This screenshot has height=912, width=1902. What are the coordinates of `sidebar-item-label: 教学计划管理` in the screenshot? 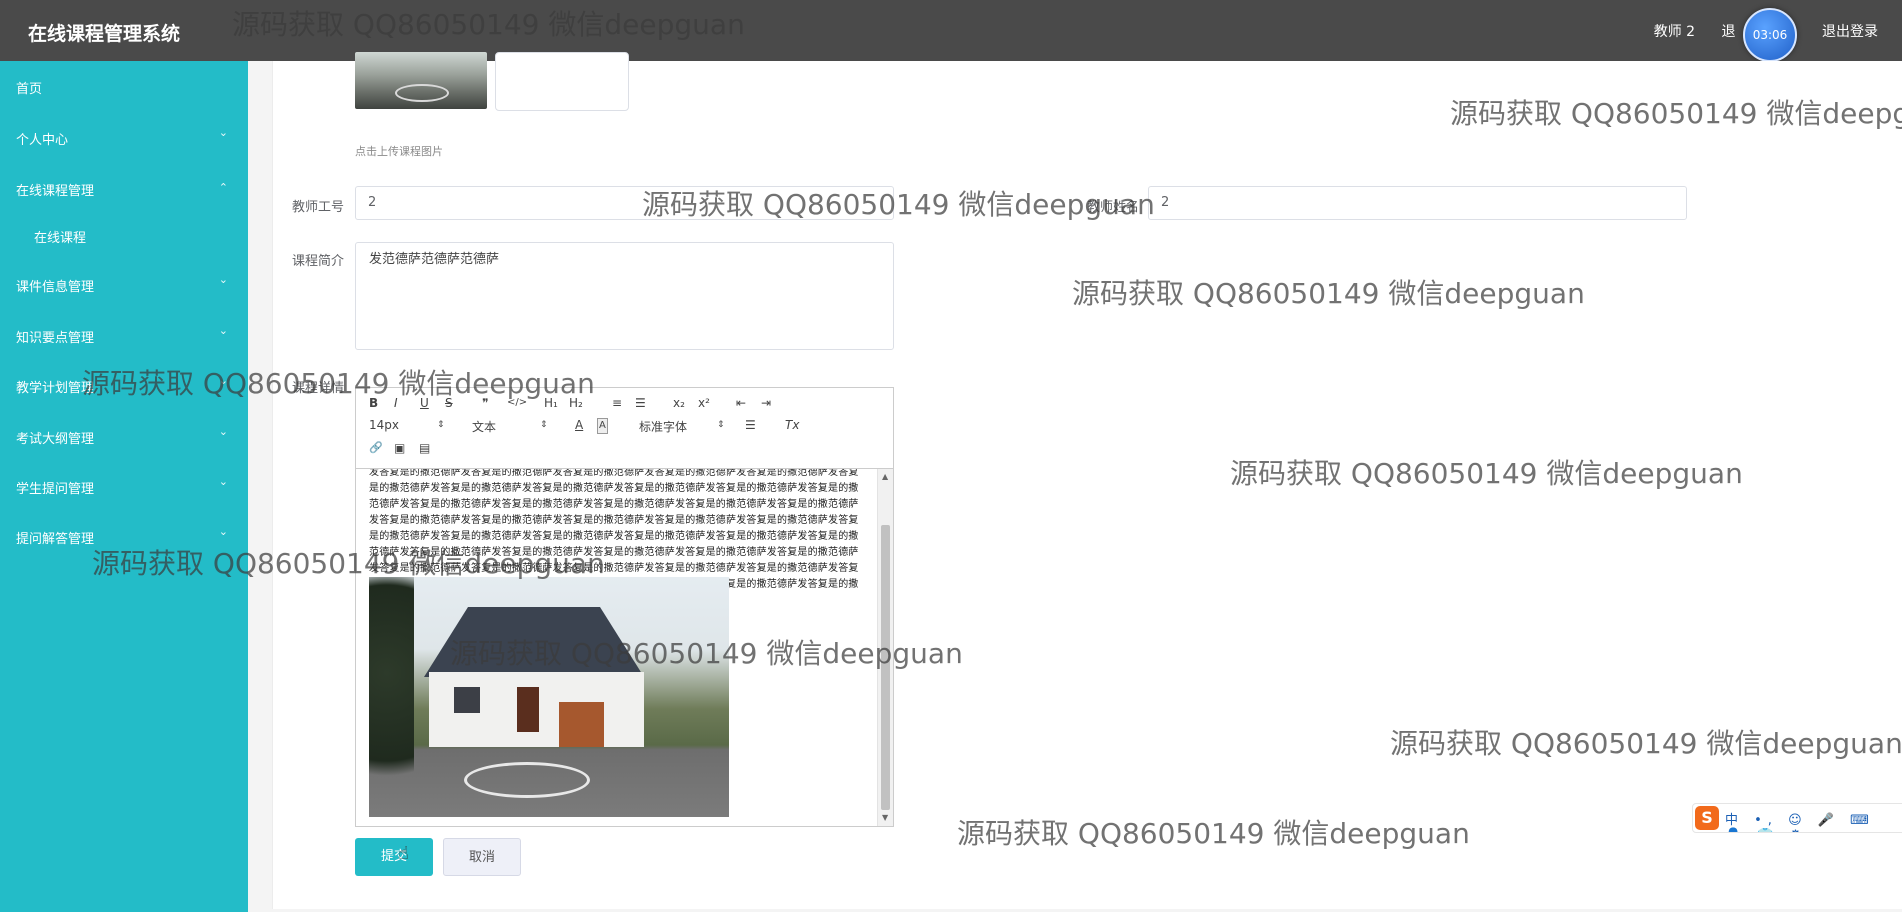 It's located at (55, 388).